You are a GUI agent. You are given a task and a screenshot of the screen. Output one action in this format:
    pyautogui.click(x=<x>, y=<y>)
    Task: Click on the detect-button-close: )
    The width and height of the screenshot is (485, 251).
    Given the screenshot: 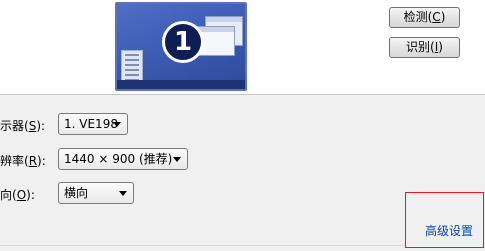 What is the action you would take?
    pyautogui.click(x=443, y=17)
    